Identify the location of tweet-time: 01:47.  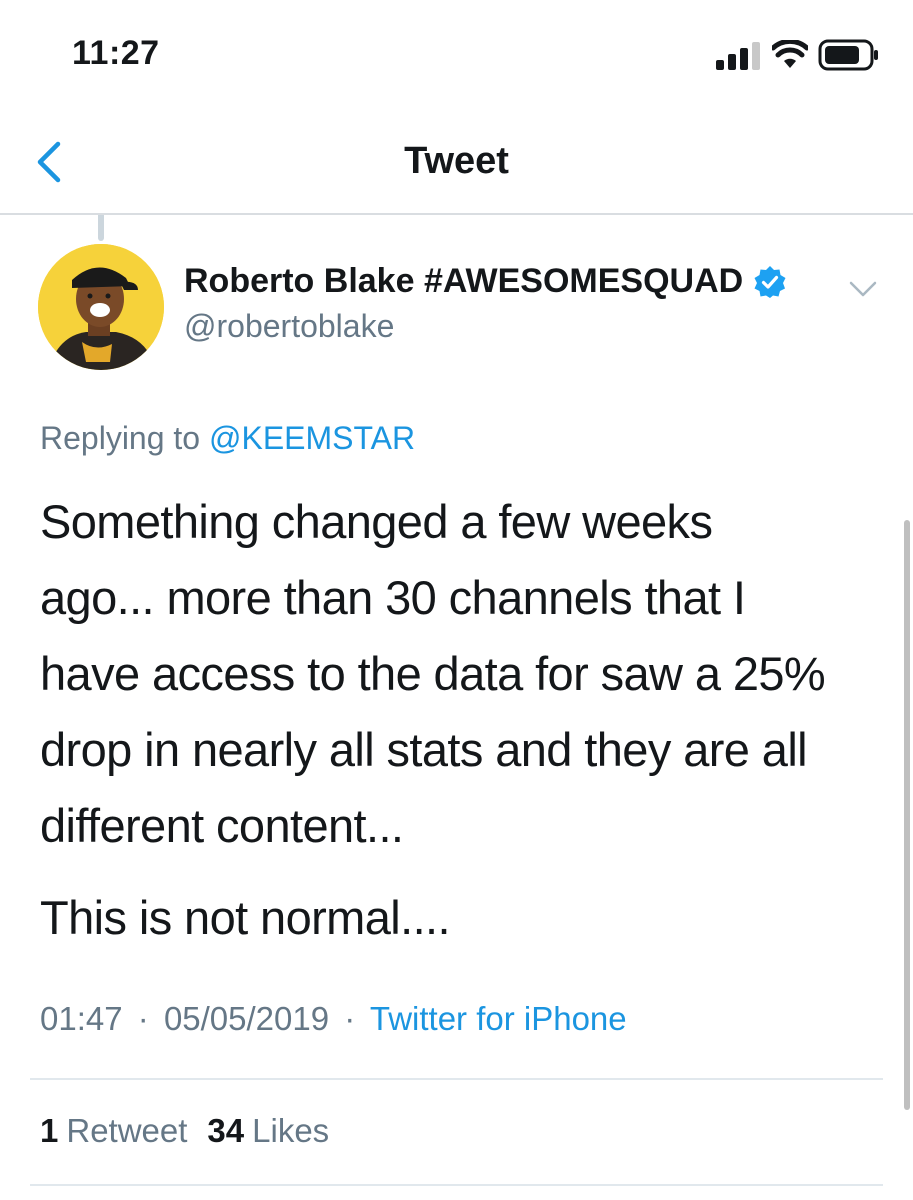
(81, 1018).